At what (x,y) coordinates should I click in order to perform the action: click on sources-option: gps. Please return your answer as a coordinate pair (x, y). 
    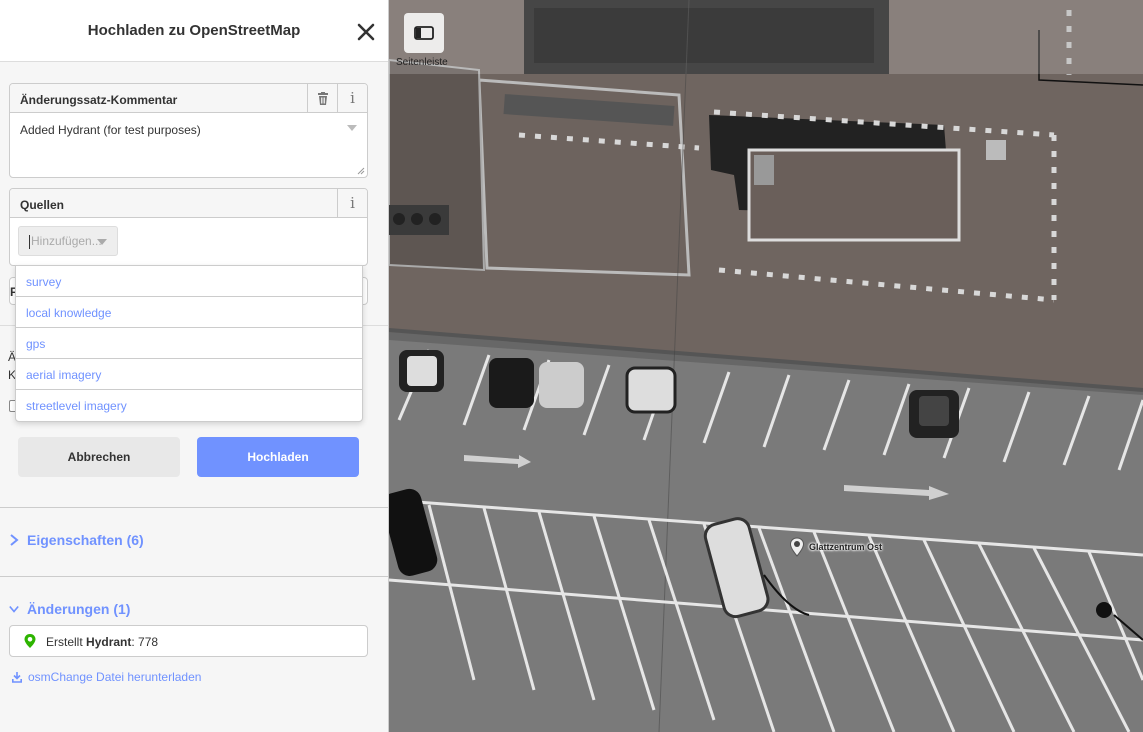
    Looking at the image, I should click on (189, 343).